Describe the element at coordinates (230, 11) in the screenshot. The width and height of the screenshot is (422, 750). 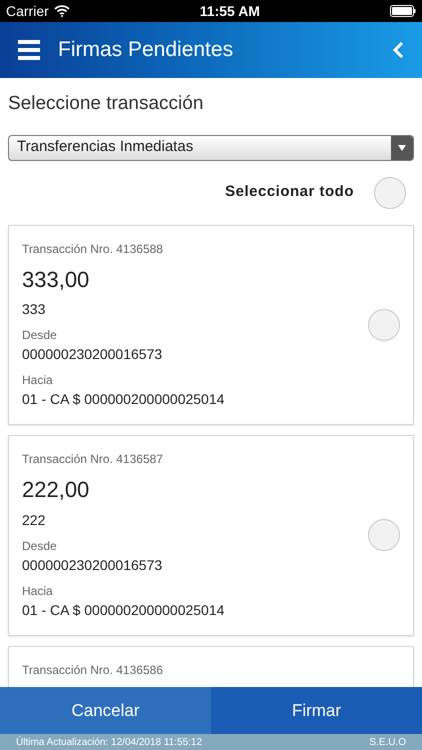
I see `clock: 11:55 AM` at that location.